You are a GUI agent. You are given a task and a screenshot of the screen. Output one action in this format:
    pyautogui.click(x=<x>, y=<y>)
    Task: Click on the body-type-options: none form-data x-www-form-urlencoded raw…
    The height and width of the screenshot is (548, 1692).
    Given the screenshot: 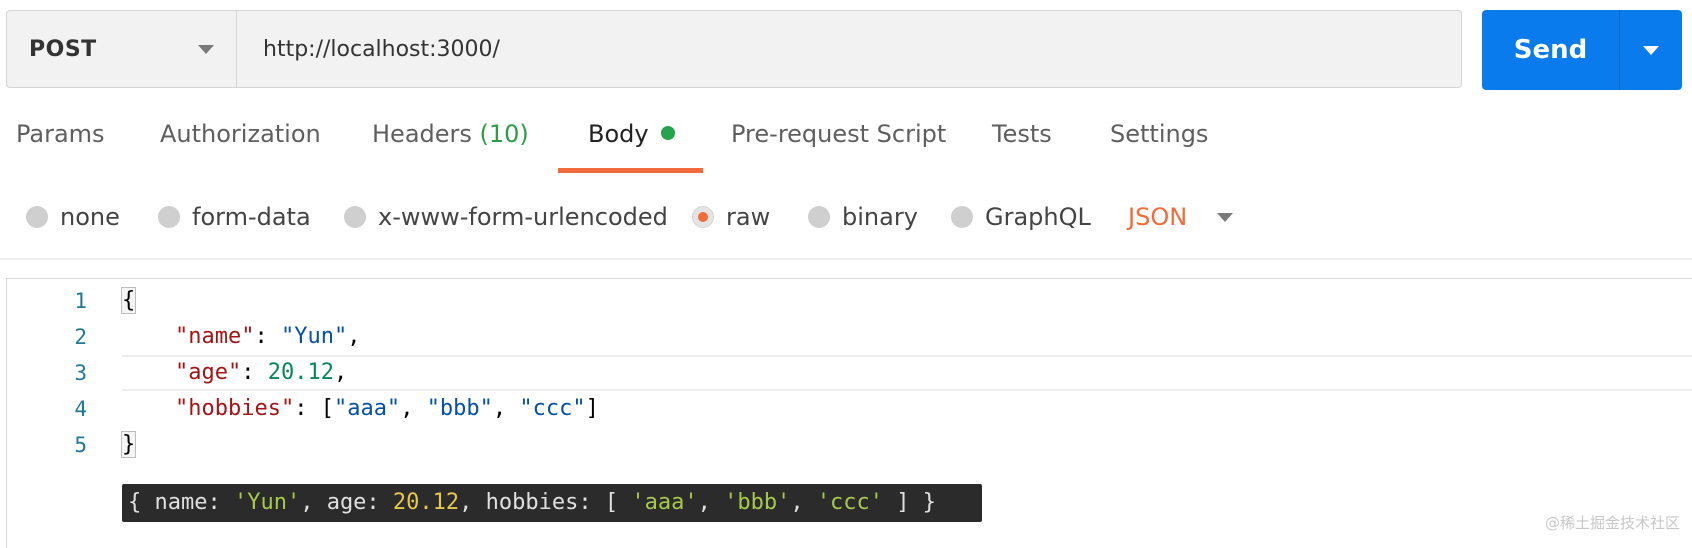 What is the action you would take?
    pyautogui.click(x=846, y=217)
    